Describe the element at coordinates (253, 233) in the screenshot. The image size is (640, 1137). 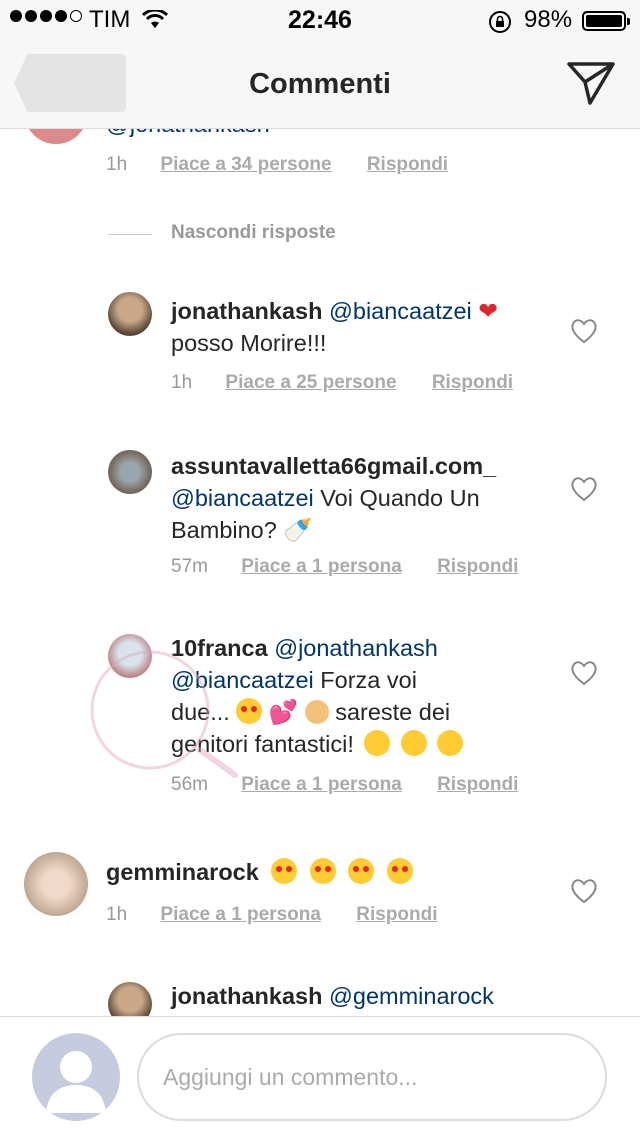
I see `hide-replies-button: Nascondi risposte` at that location.